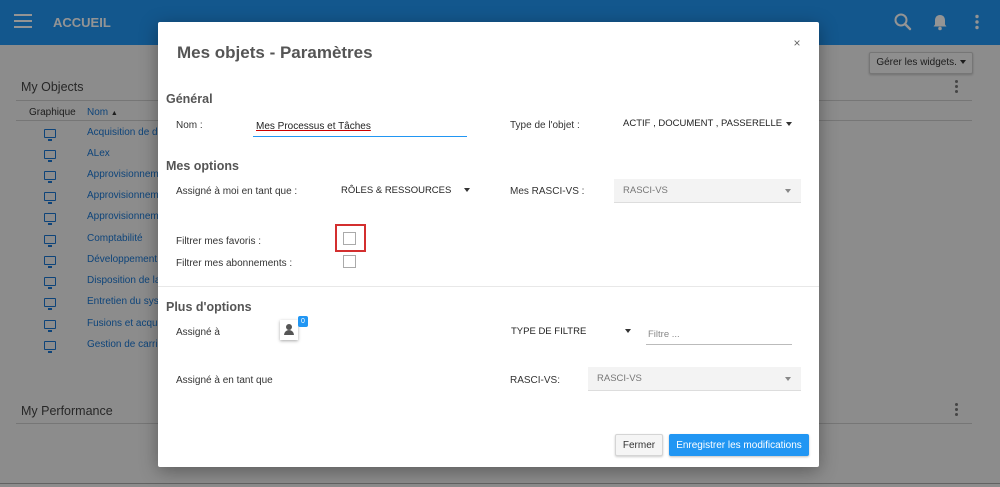 Image resolution: width=1000 pixels, height=487 pixels. What do you see at coordinates (237, 191) in the screenshot?
I see `assigned-to-me-label: Assigné à moi en tant que :` at bounding box center [237, 191].